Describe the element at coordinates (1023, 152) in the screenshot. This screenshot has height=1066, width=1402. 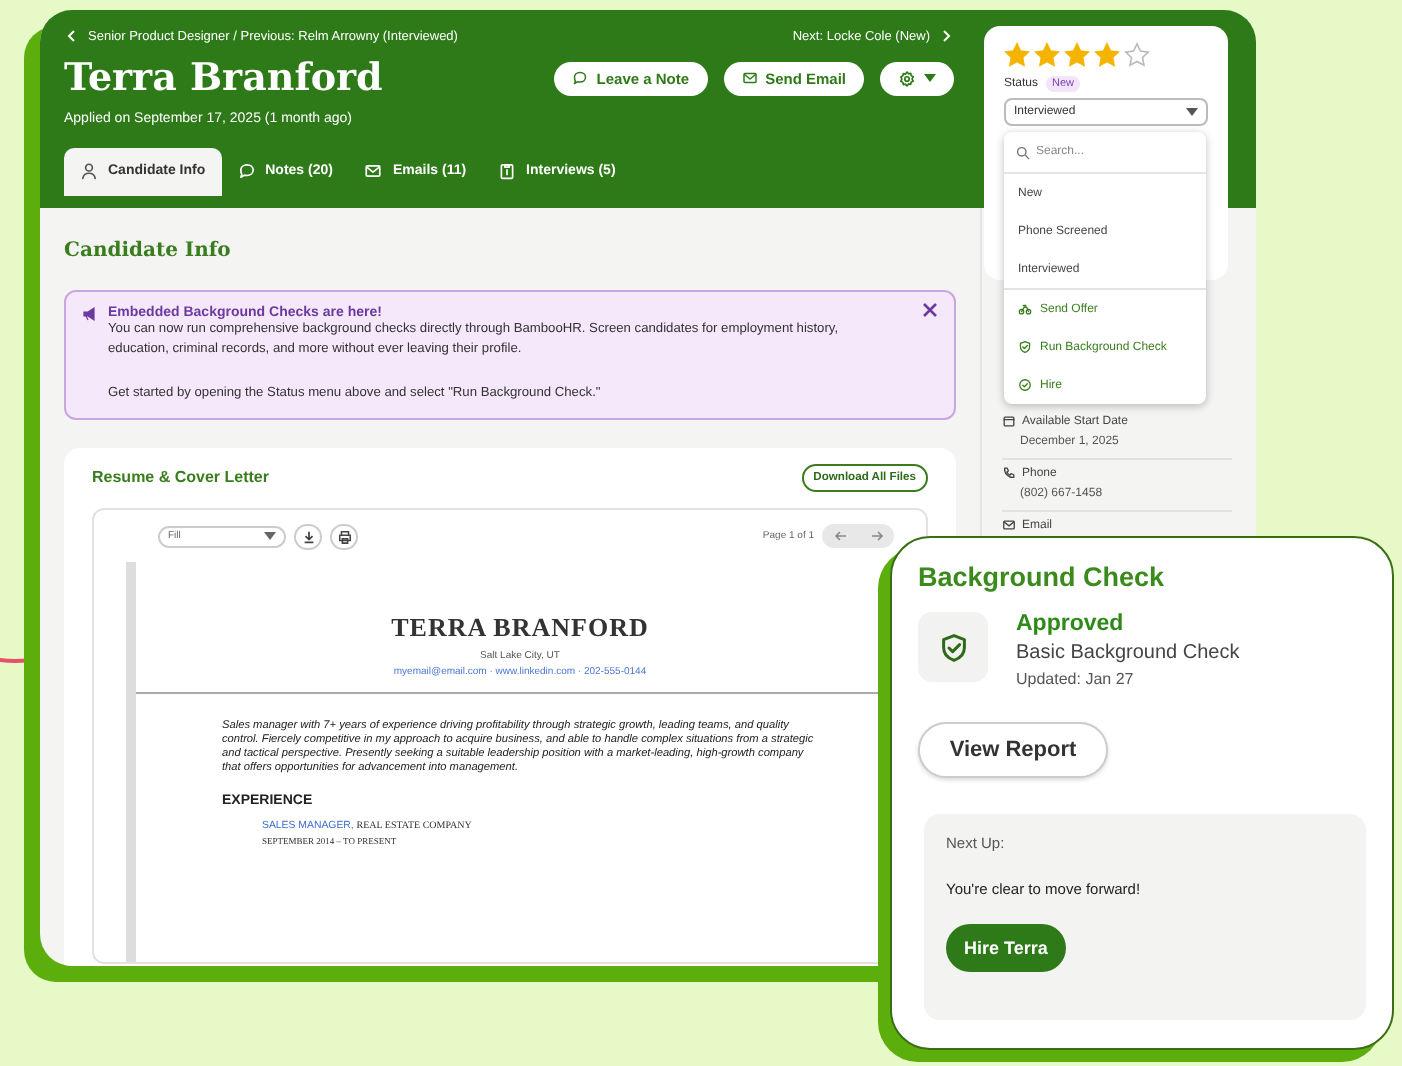
I see `search-icon` at that location.